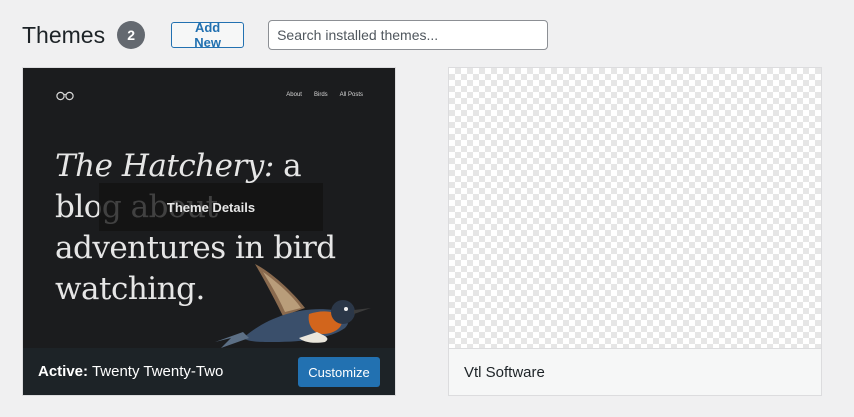 This screenshot has height=417, width=854. I want to click on theme-name: Vtl Software, so click(504, 372).